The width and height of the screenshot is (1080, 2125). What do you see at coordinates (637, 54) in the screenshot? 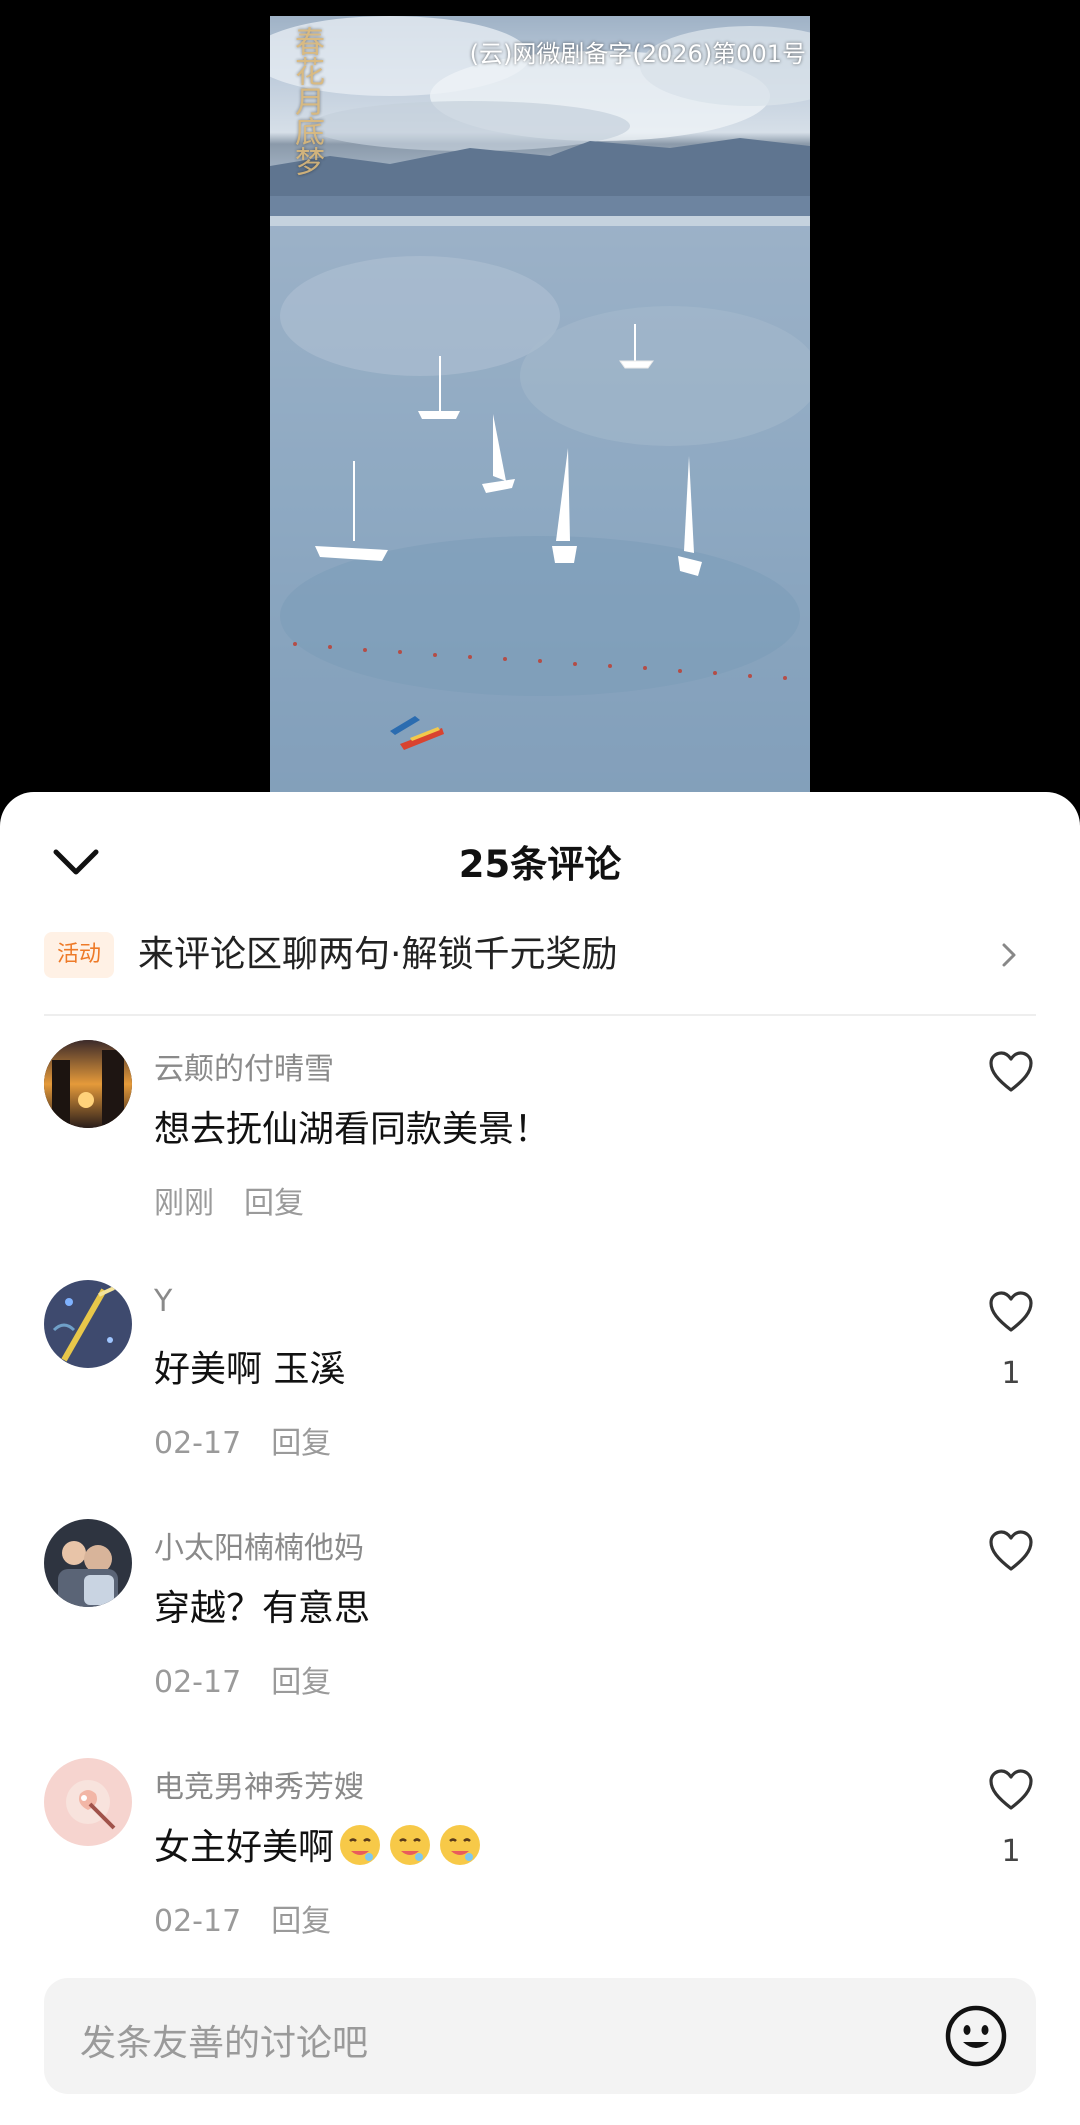
I see `license-watermark: (云)网微剧备字(2026)第001号` at bounding box center [637, 54].